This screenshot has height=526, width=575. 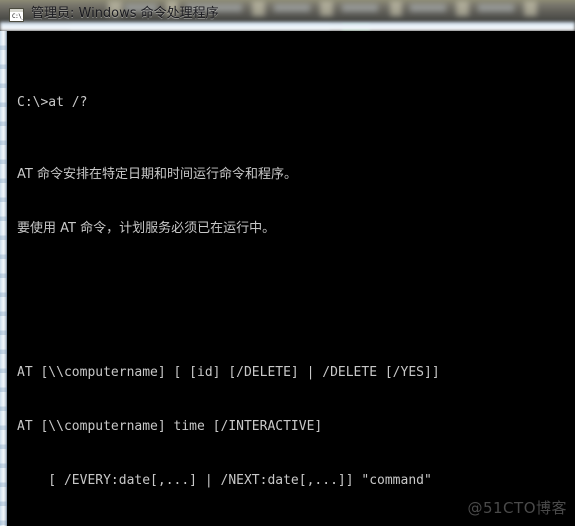 I want to click on taskbar-bottom-glow, so click(x=287, y=26).